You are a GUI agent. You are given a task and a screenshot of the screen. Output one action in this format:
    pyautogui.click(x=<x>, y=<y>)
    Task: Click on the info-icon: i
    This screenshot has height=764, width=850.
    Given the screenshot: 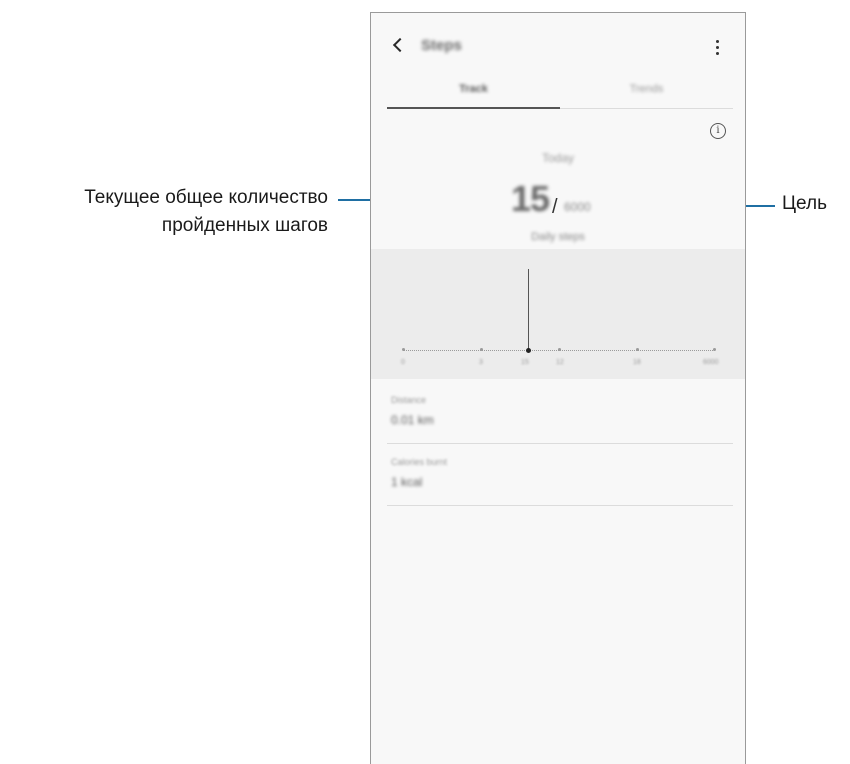 What is the action you would take?
    pyautogui.click(x=718, y=131)
    